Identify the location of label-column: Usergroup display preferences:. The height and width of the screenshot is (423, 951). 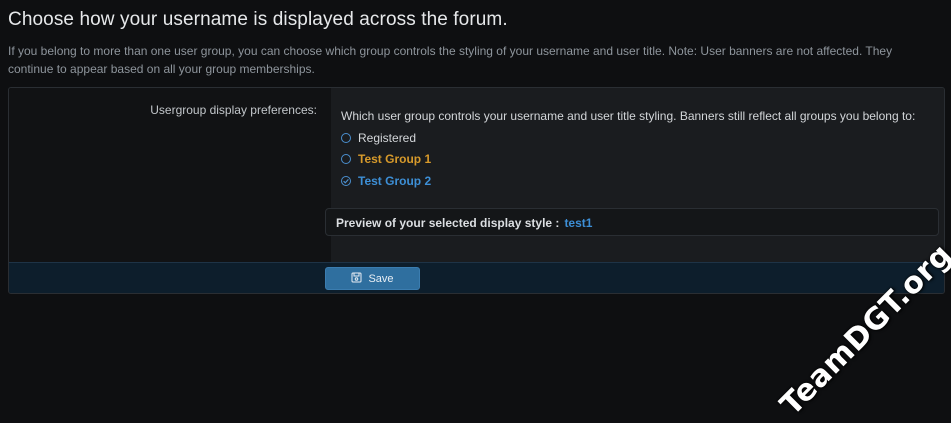
(170, 175).